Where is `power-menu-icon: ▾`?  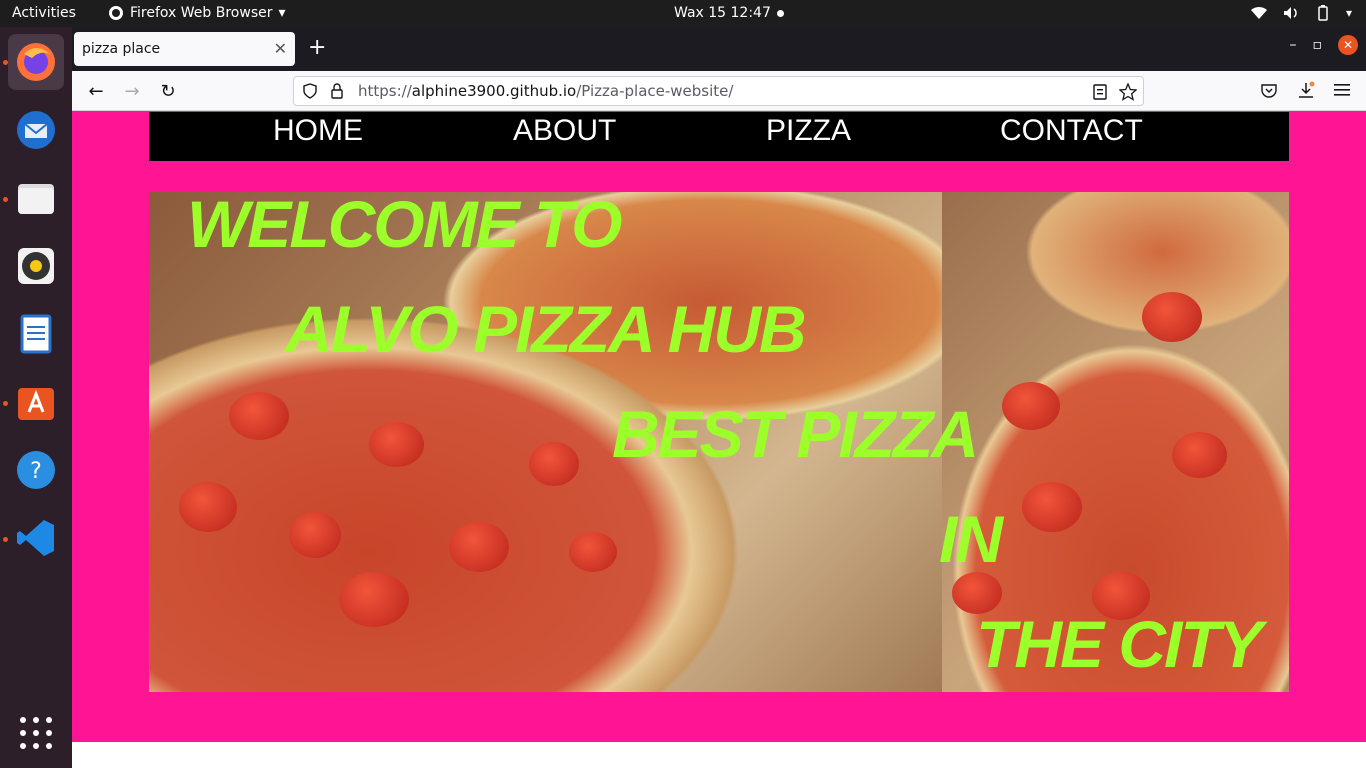 power-menu-icon: ▾ is located at coordinates (1348, 13).